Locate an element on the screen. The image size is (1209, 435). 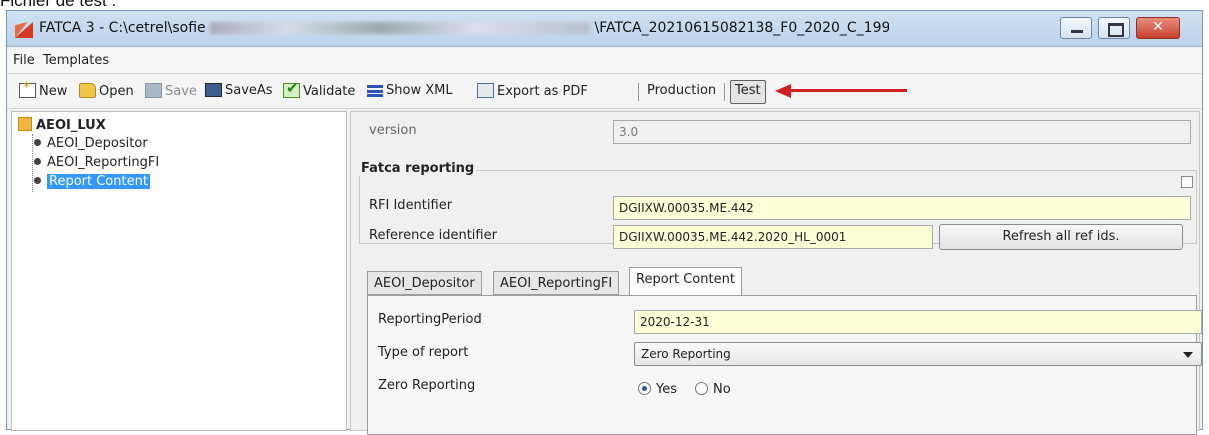
fatca-reporting-title: Fatca reporting is located at coordinates (418, 168).